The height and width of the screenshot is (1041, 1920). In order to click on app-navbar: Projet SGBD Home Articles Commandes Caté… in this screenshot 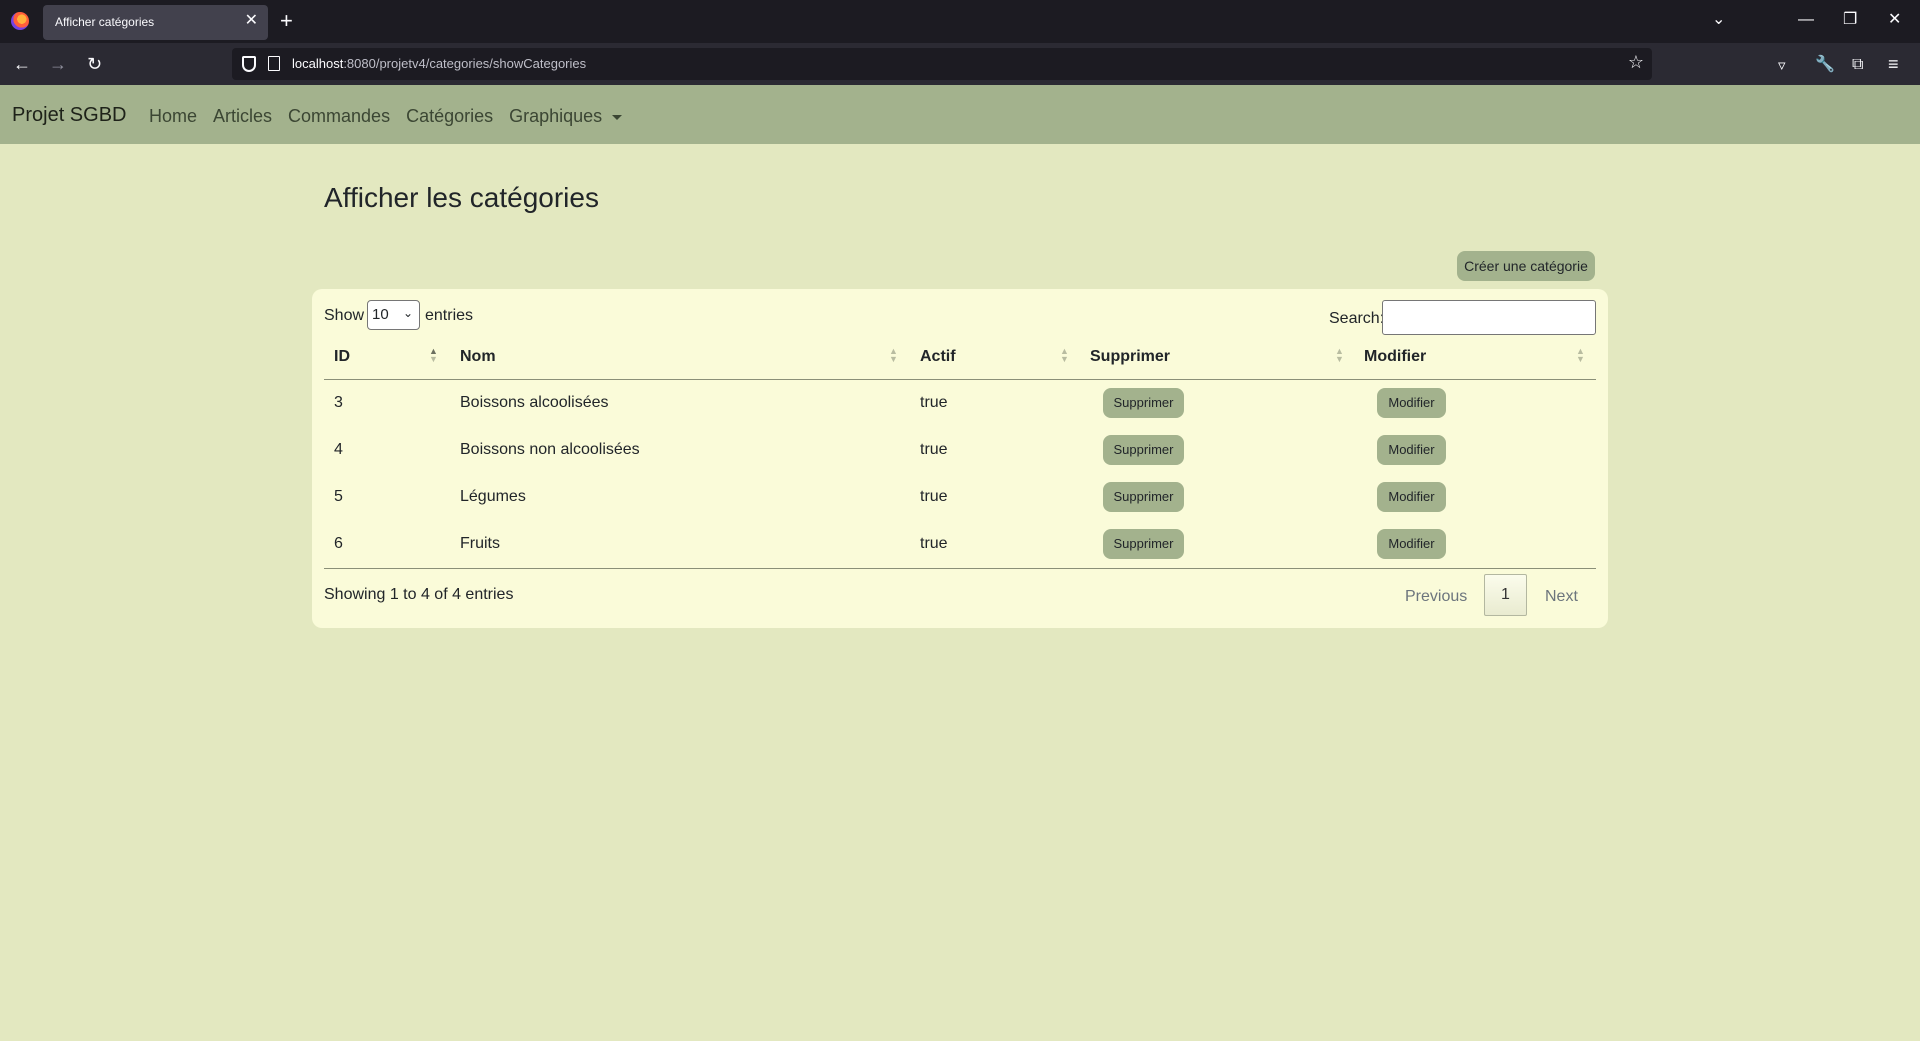, I will do `click(960, 114)`.